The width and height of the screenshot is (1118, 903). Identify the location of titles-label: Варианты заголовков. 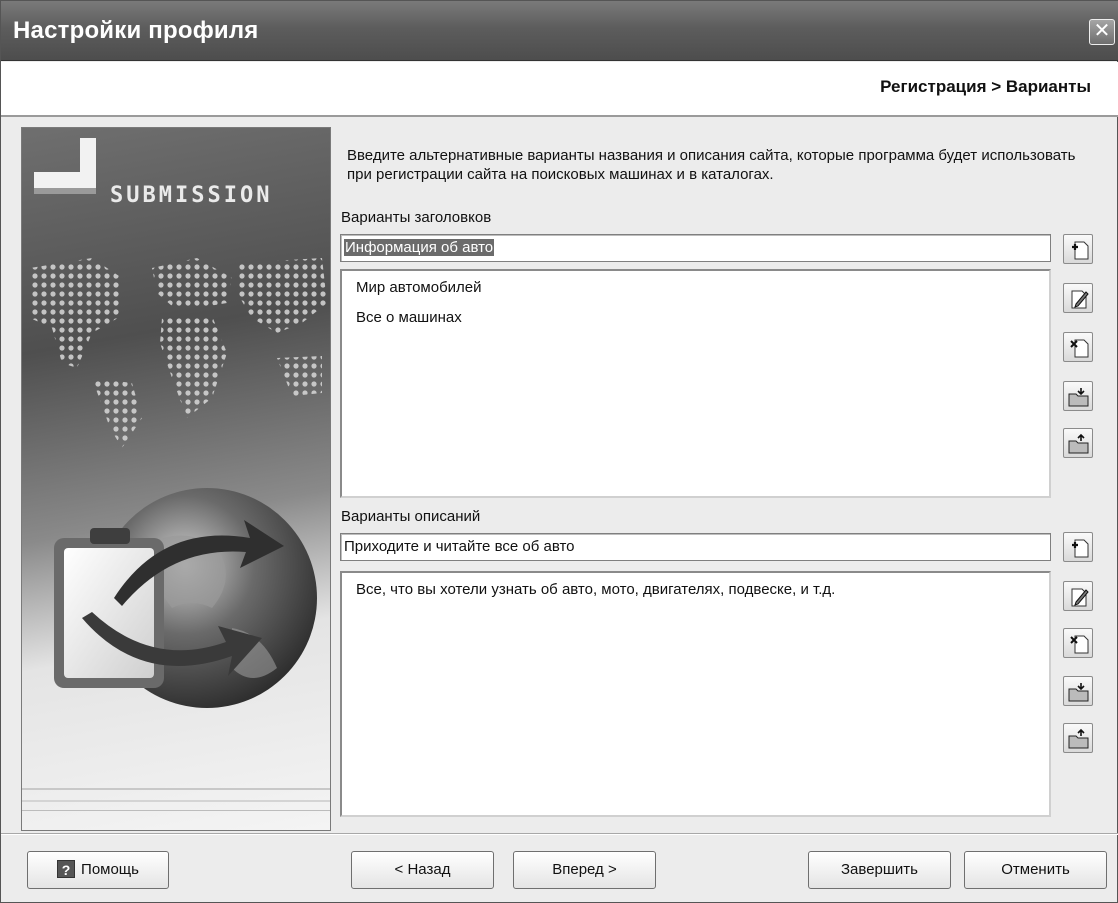
(416, 217).